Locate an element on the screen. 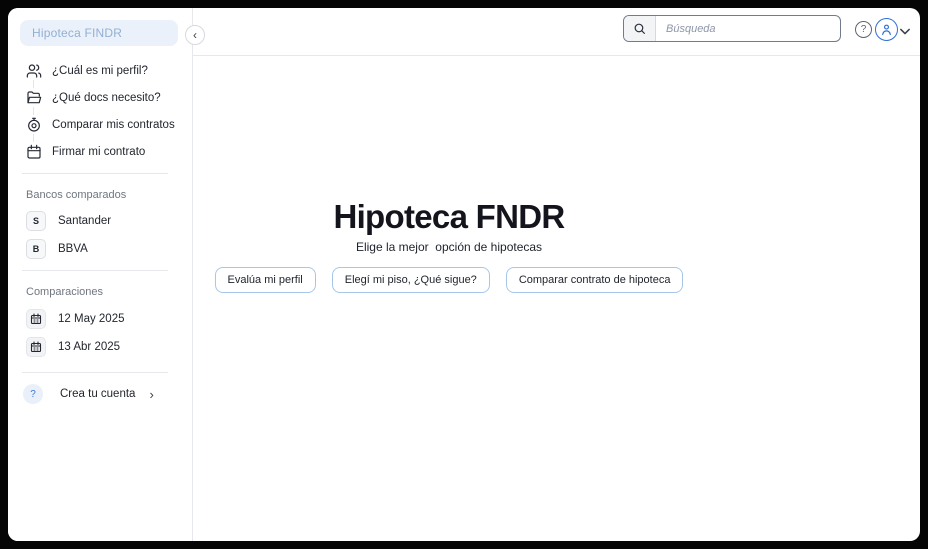  comparison-item: 12 May 2025 is located at coordinates (100, 319).